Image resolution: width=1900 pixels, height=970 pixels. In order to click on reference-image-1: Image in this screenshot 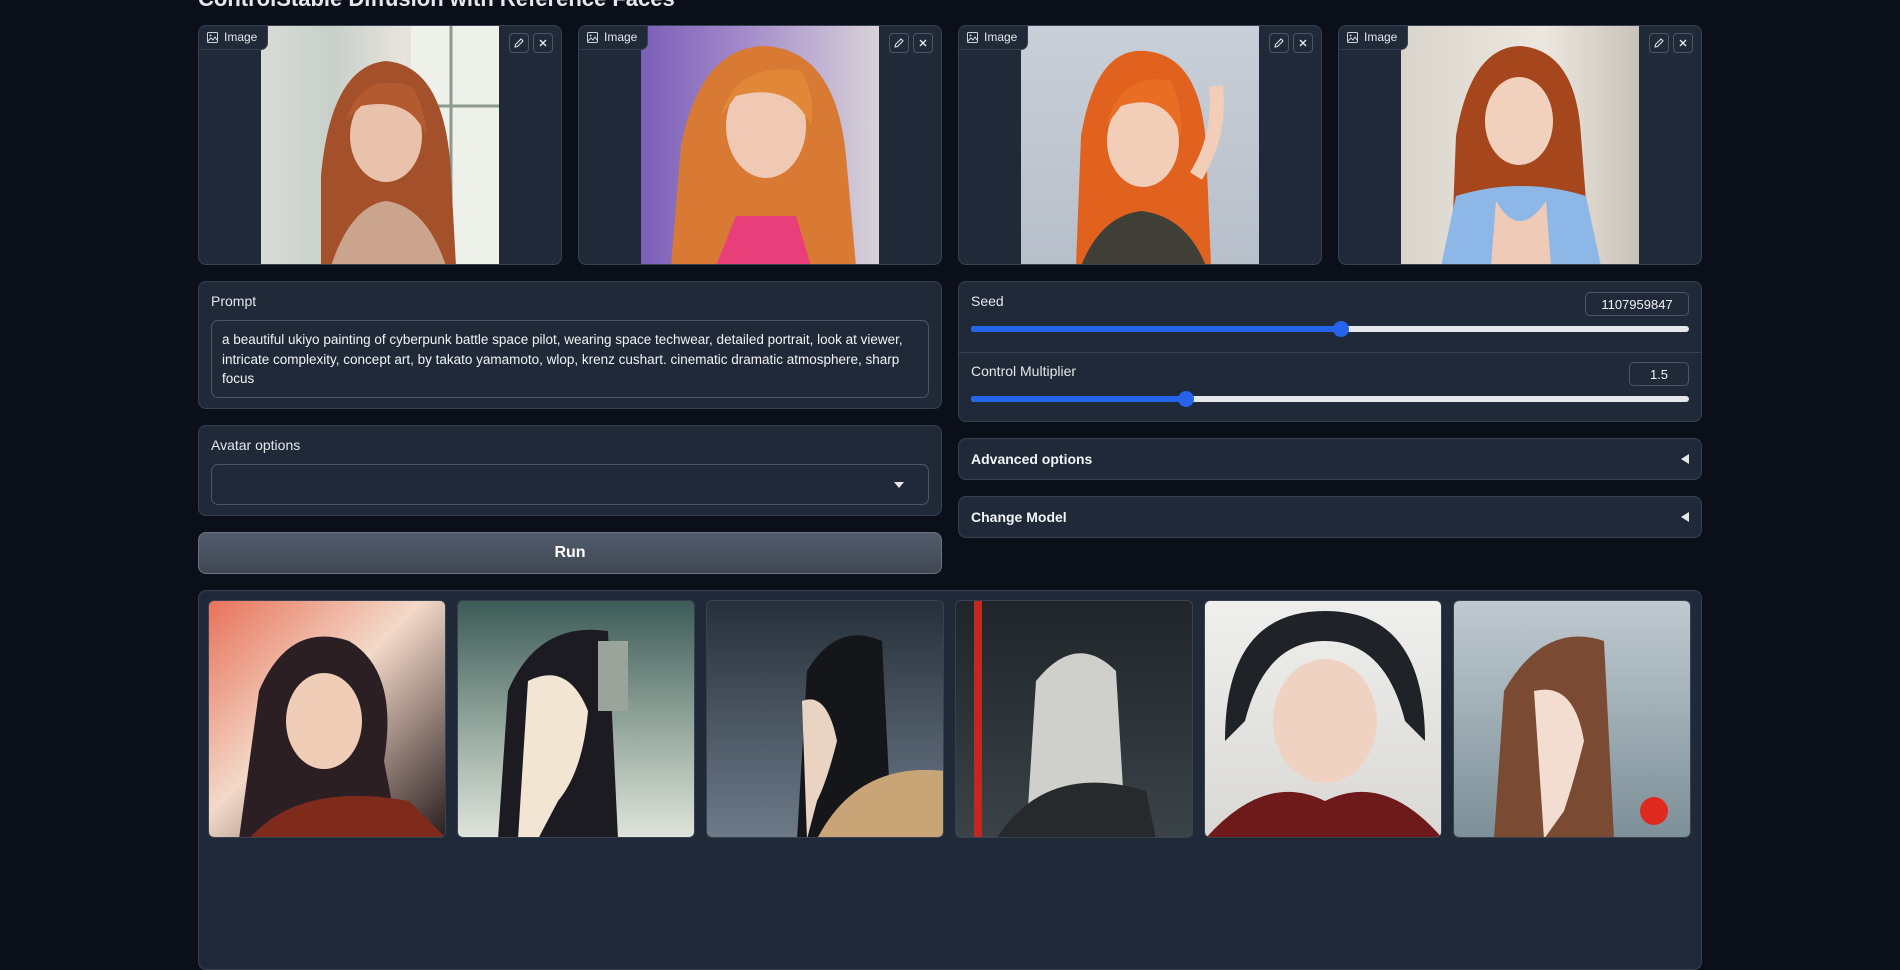, I will do `click(380, 145)`.